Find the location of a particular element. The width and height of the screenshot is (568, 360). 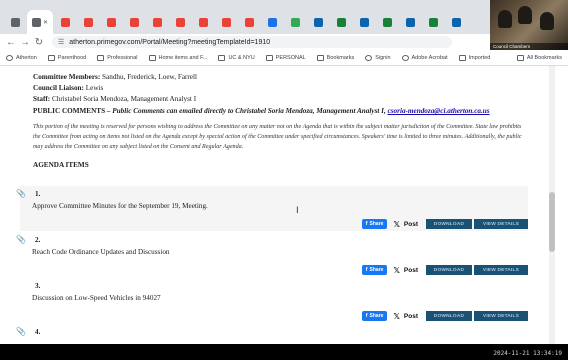

tab-strip: ✕ is located at coordinates (245, 17).